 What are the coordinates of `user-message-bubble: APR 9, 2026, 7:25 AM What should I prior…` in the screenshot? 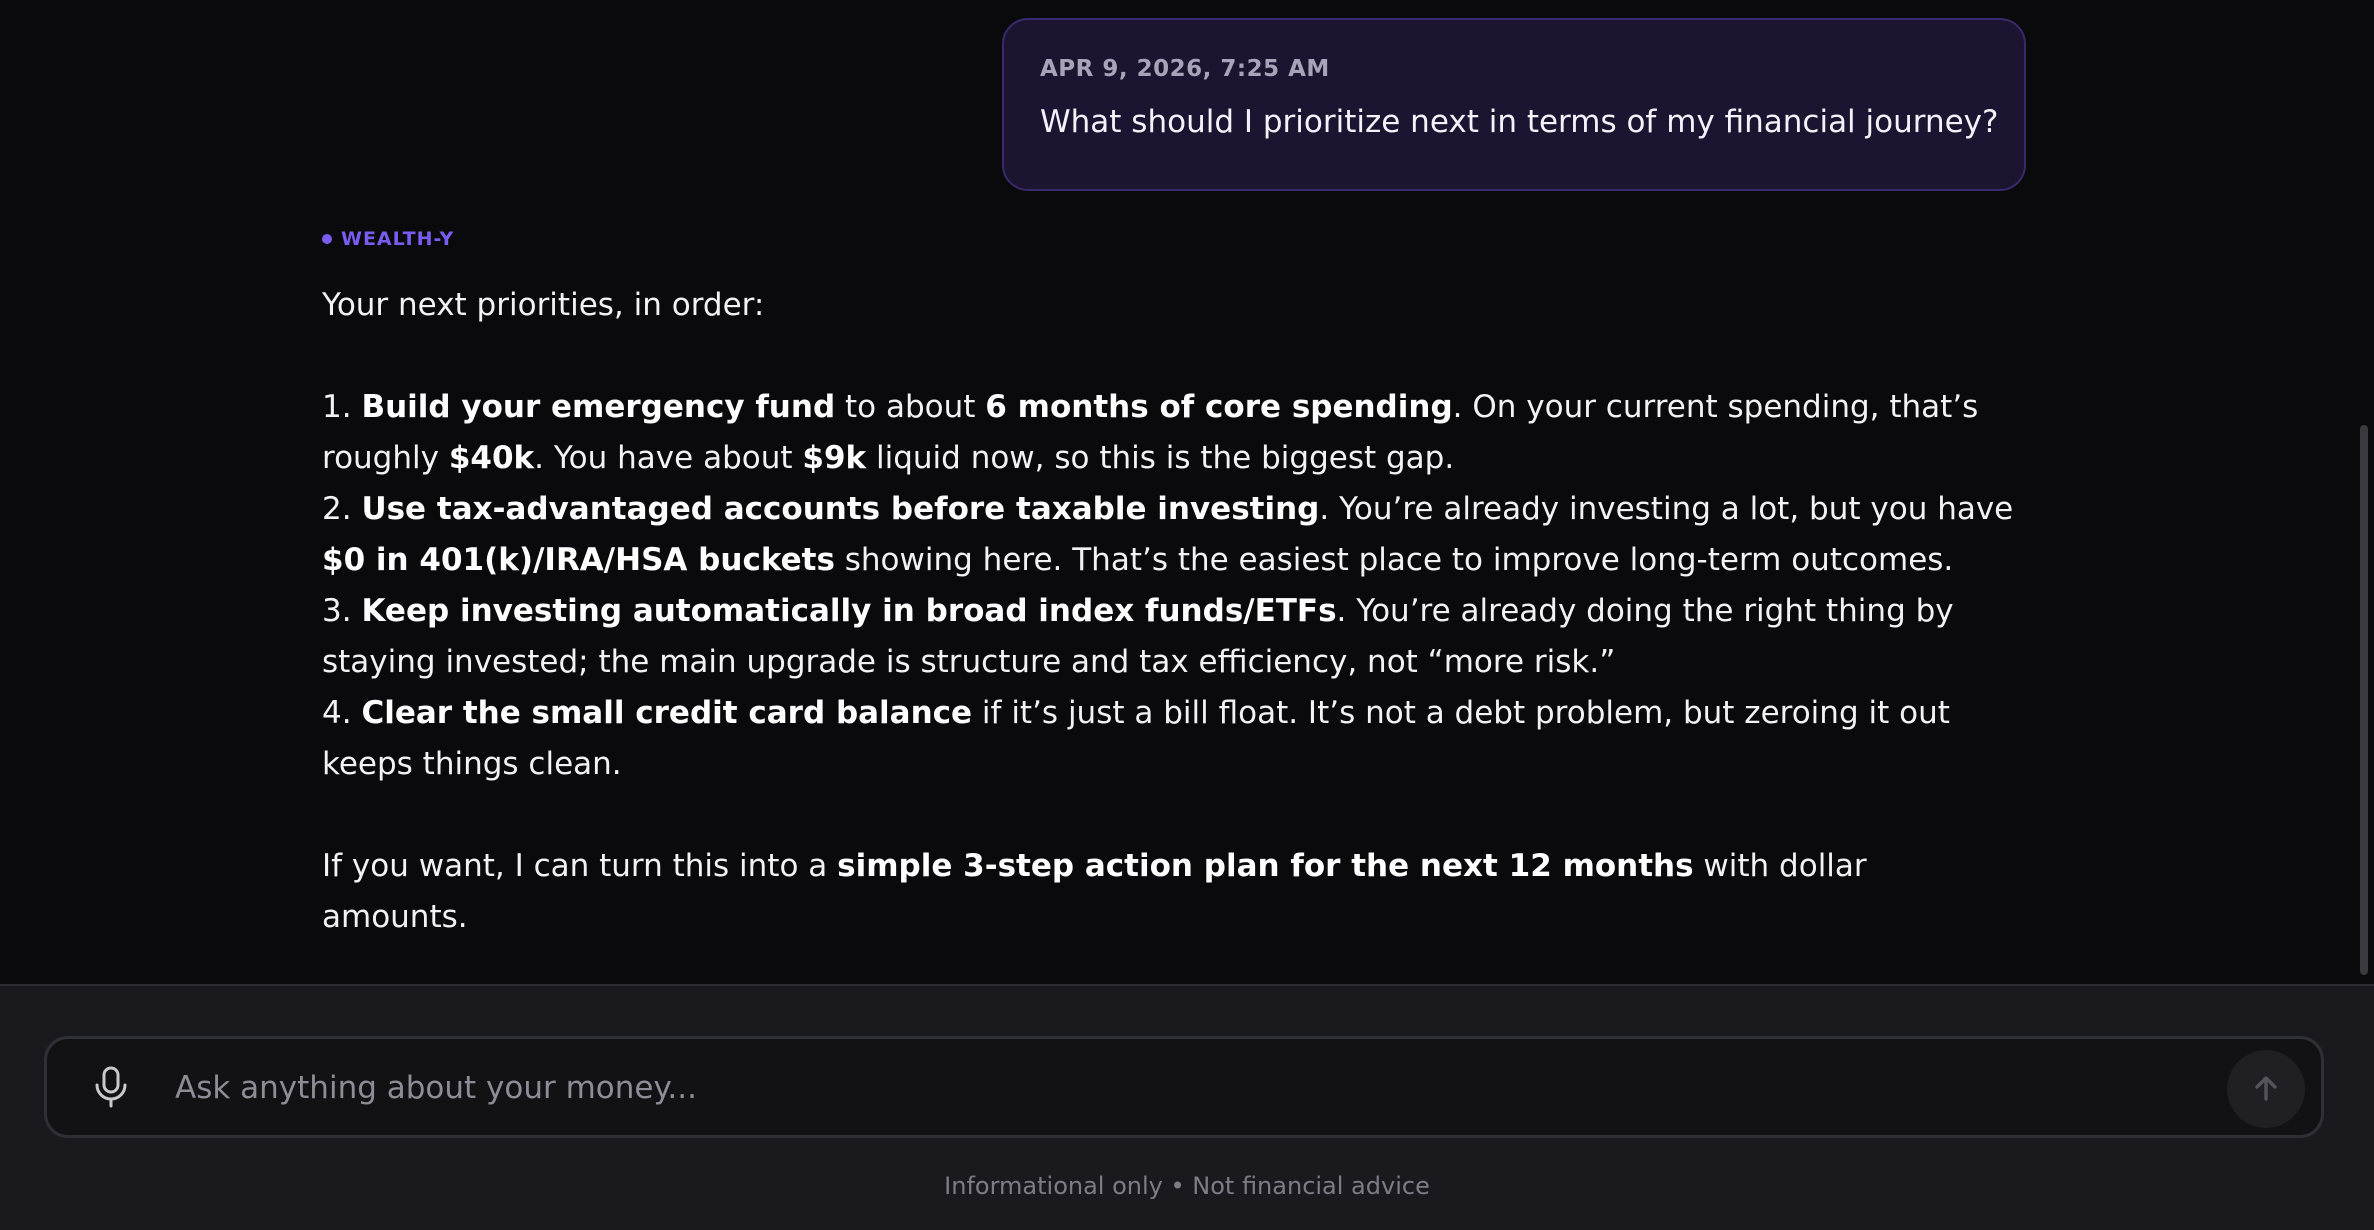 It's located at (1514, 104).